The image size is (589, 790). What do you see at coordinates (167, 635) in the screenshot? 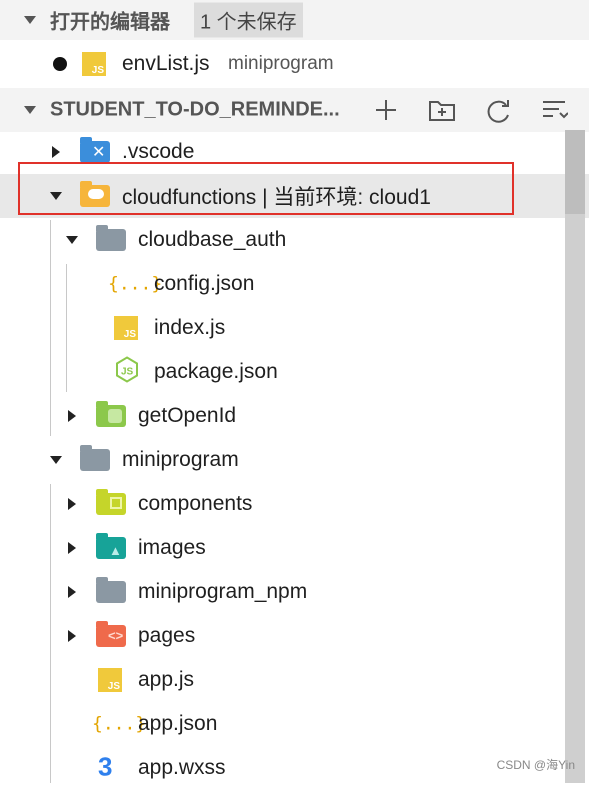
I see `tree-item-label: pages` at bounding box center [167, 635].